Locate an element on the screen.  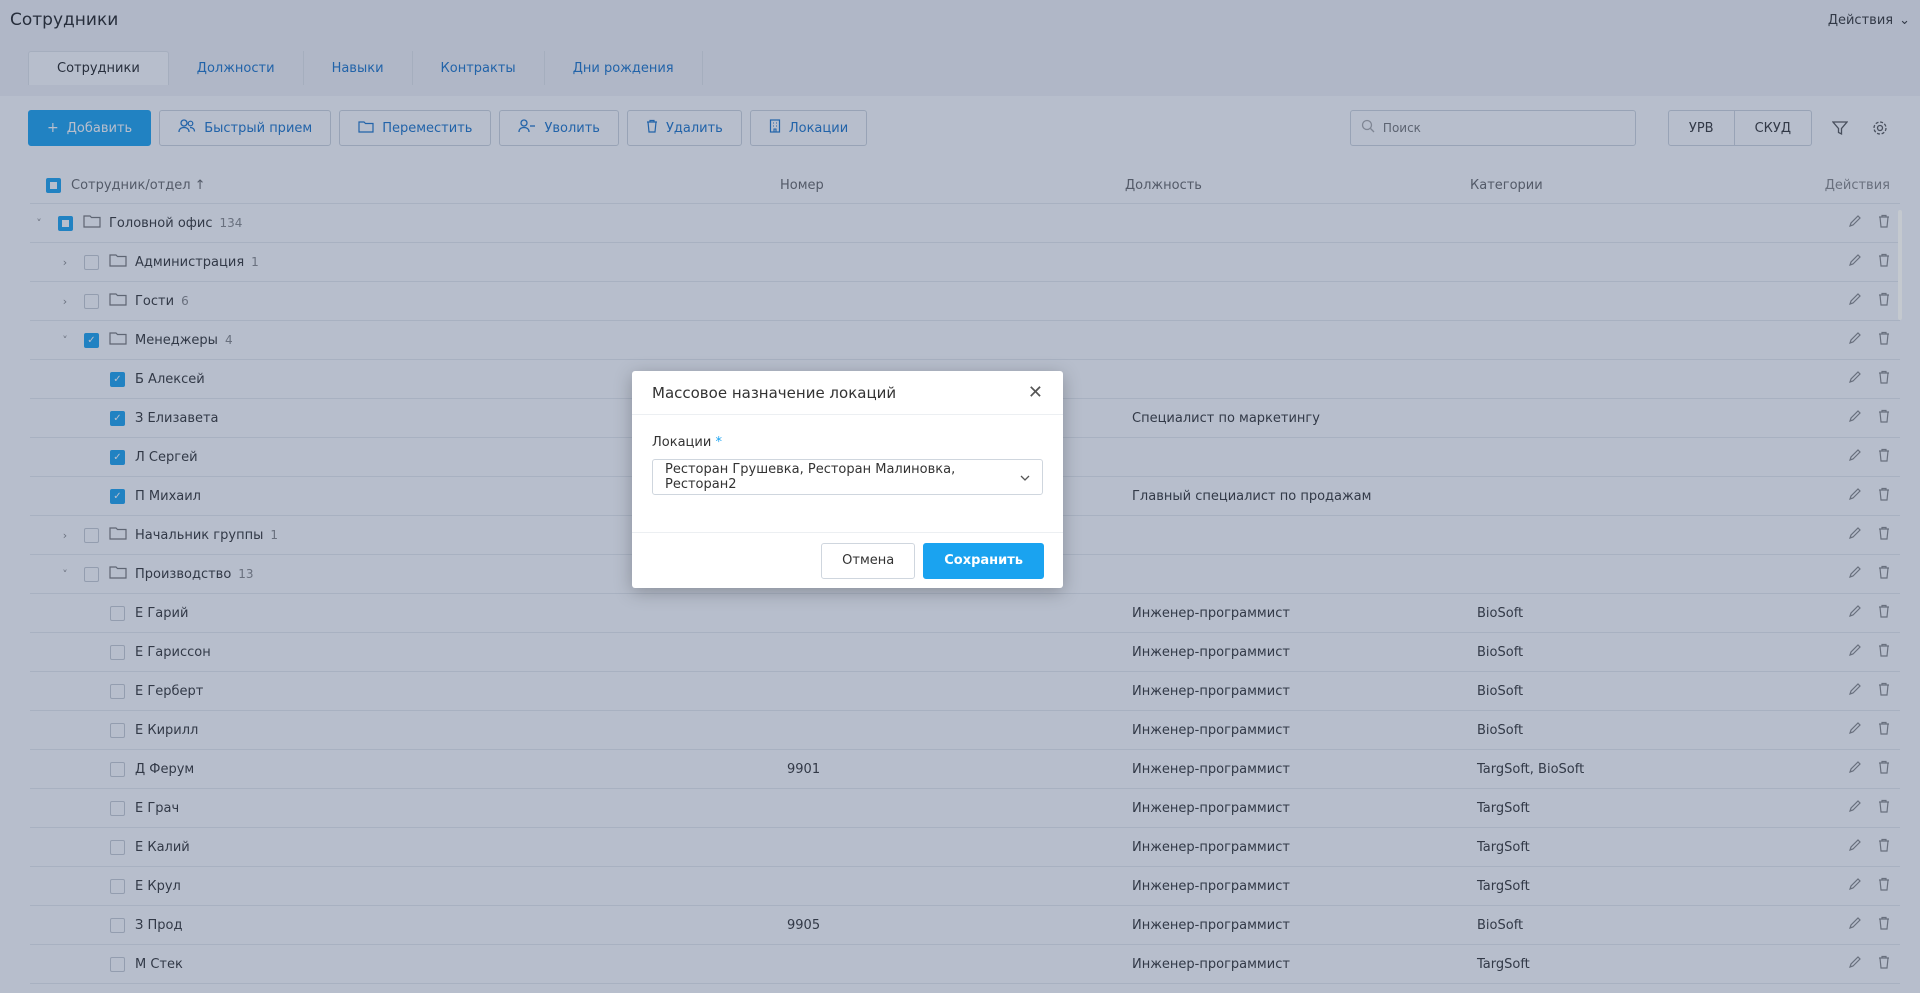
save-button: Сохранить is located at coordinates (983, 560).